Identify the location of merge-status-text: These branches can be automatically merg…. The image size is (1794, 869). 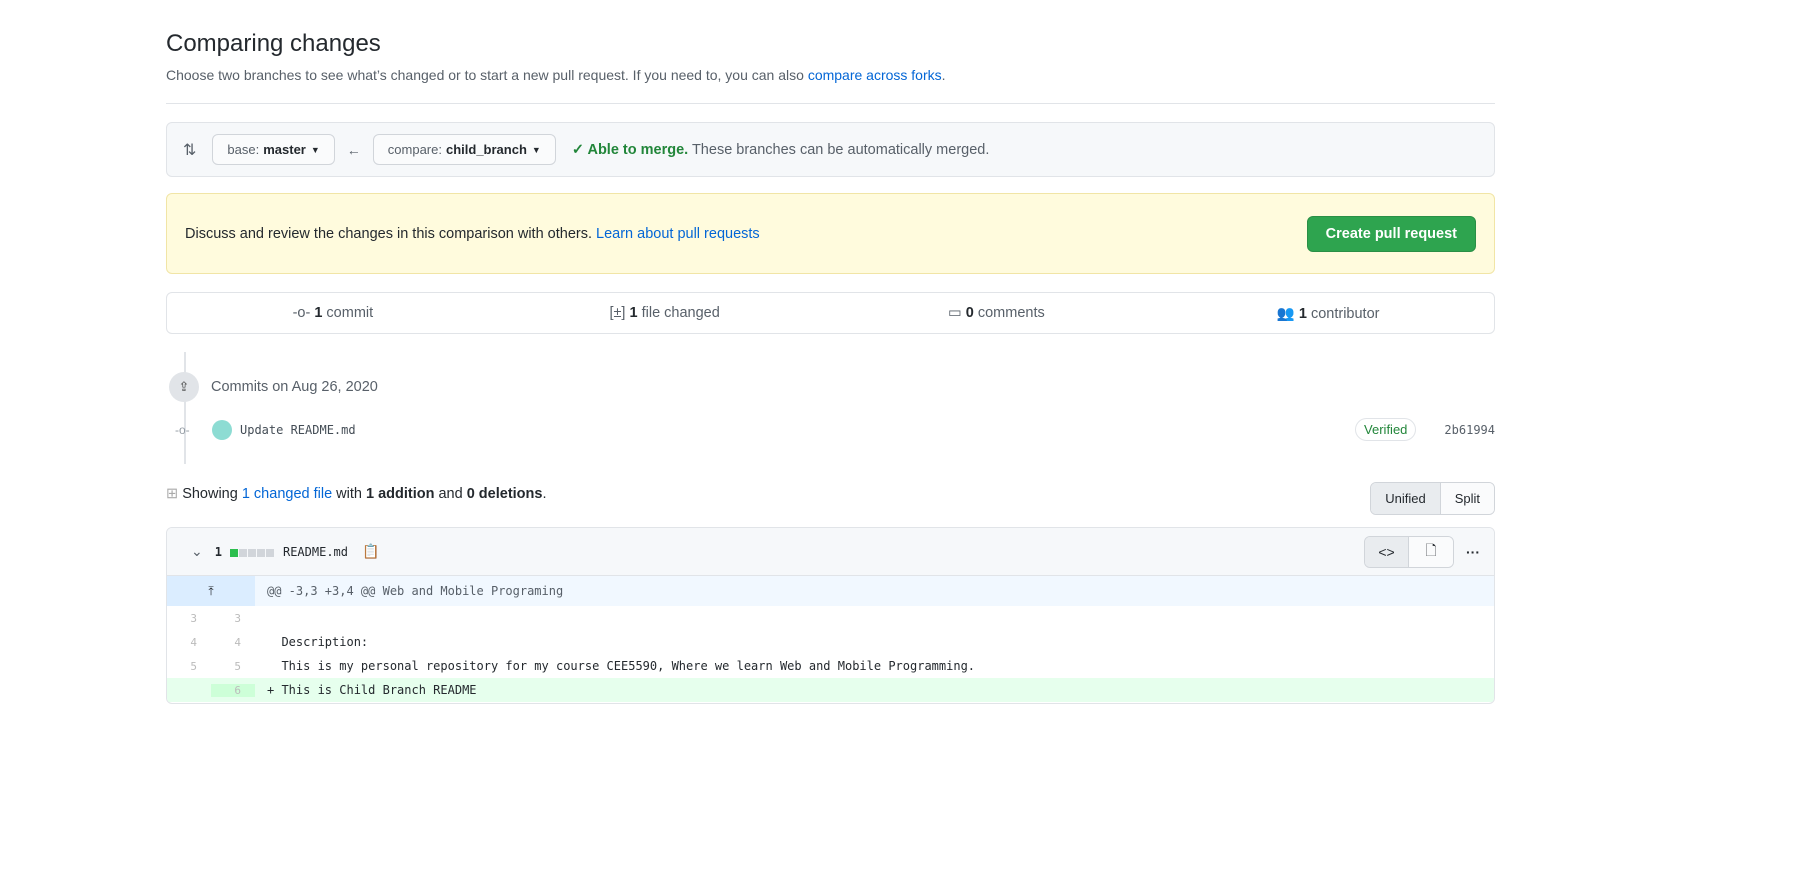
(839, 149).